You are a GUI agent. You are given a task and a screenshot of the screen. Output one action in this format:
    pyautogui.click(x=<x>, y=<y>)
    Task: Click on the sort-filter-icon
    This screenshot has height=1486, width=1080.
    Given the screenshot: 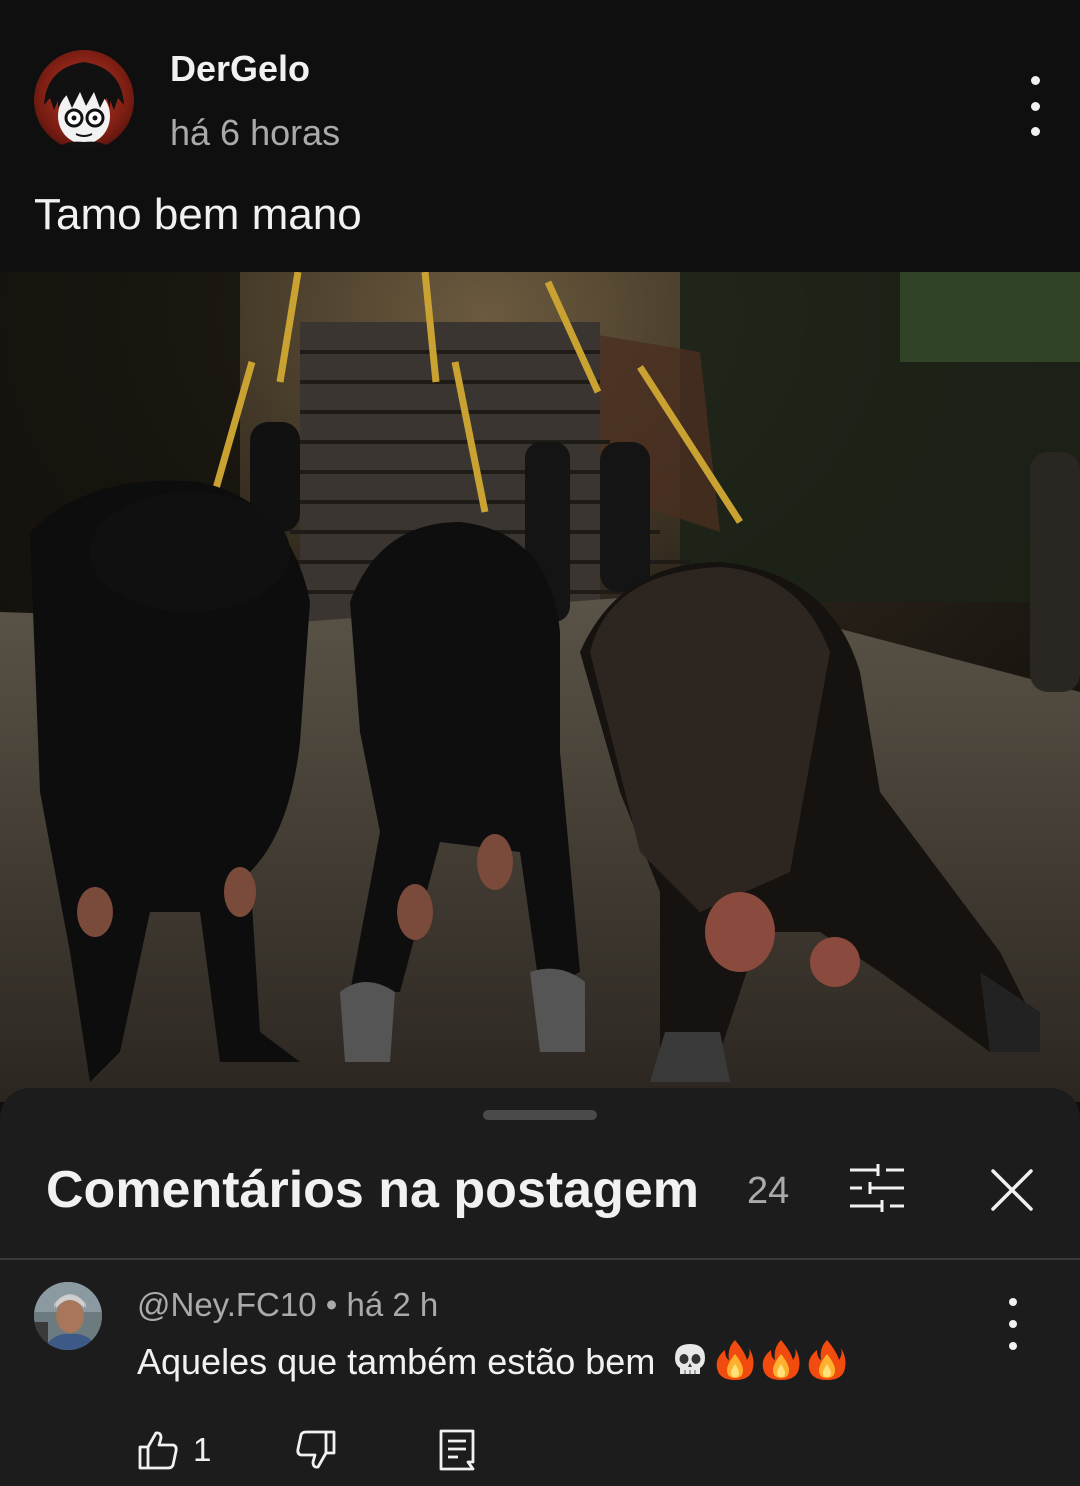 What is the action you would take?
    pyautogui.click(x=877, y=1188)
    